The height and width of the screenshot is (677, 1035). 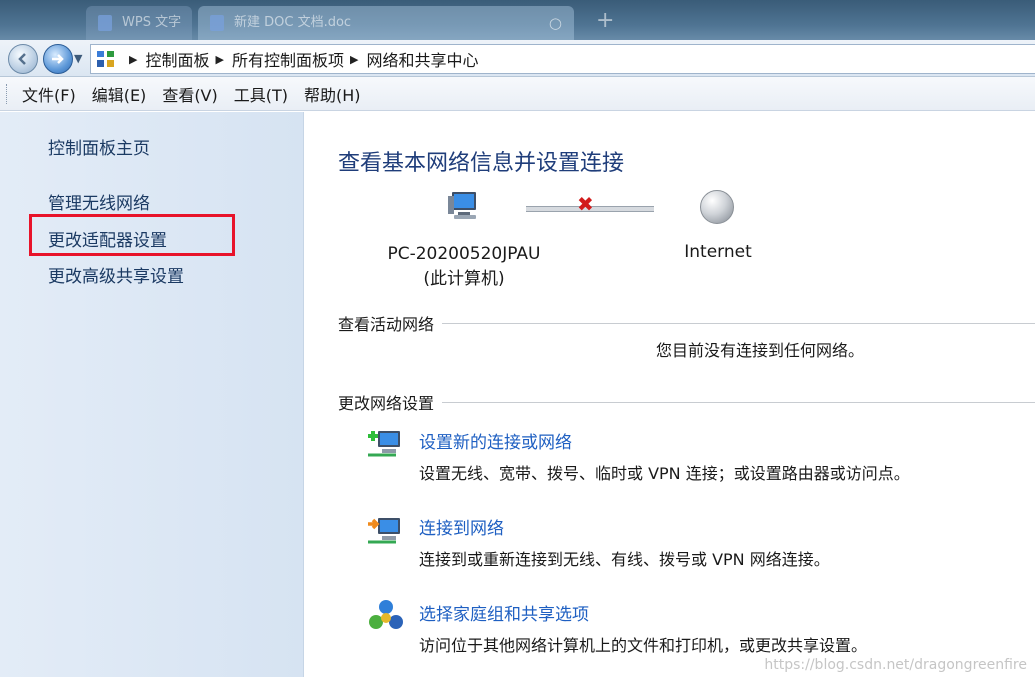 I want to click on tab-label: 新建 DOC 文档.doc, so click(x=293, y=22).